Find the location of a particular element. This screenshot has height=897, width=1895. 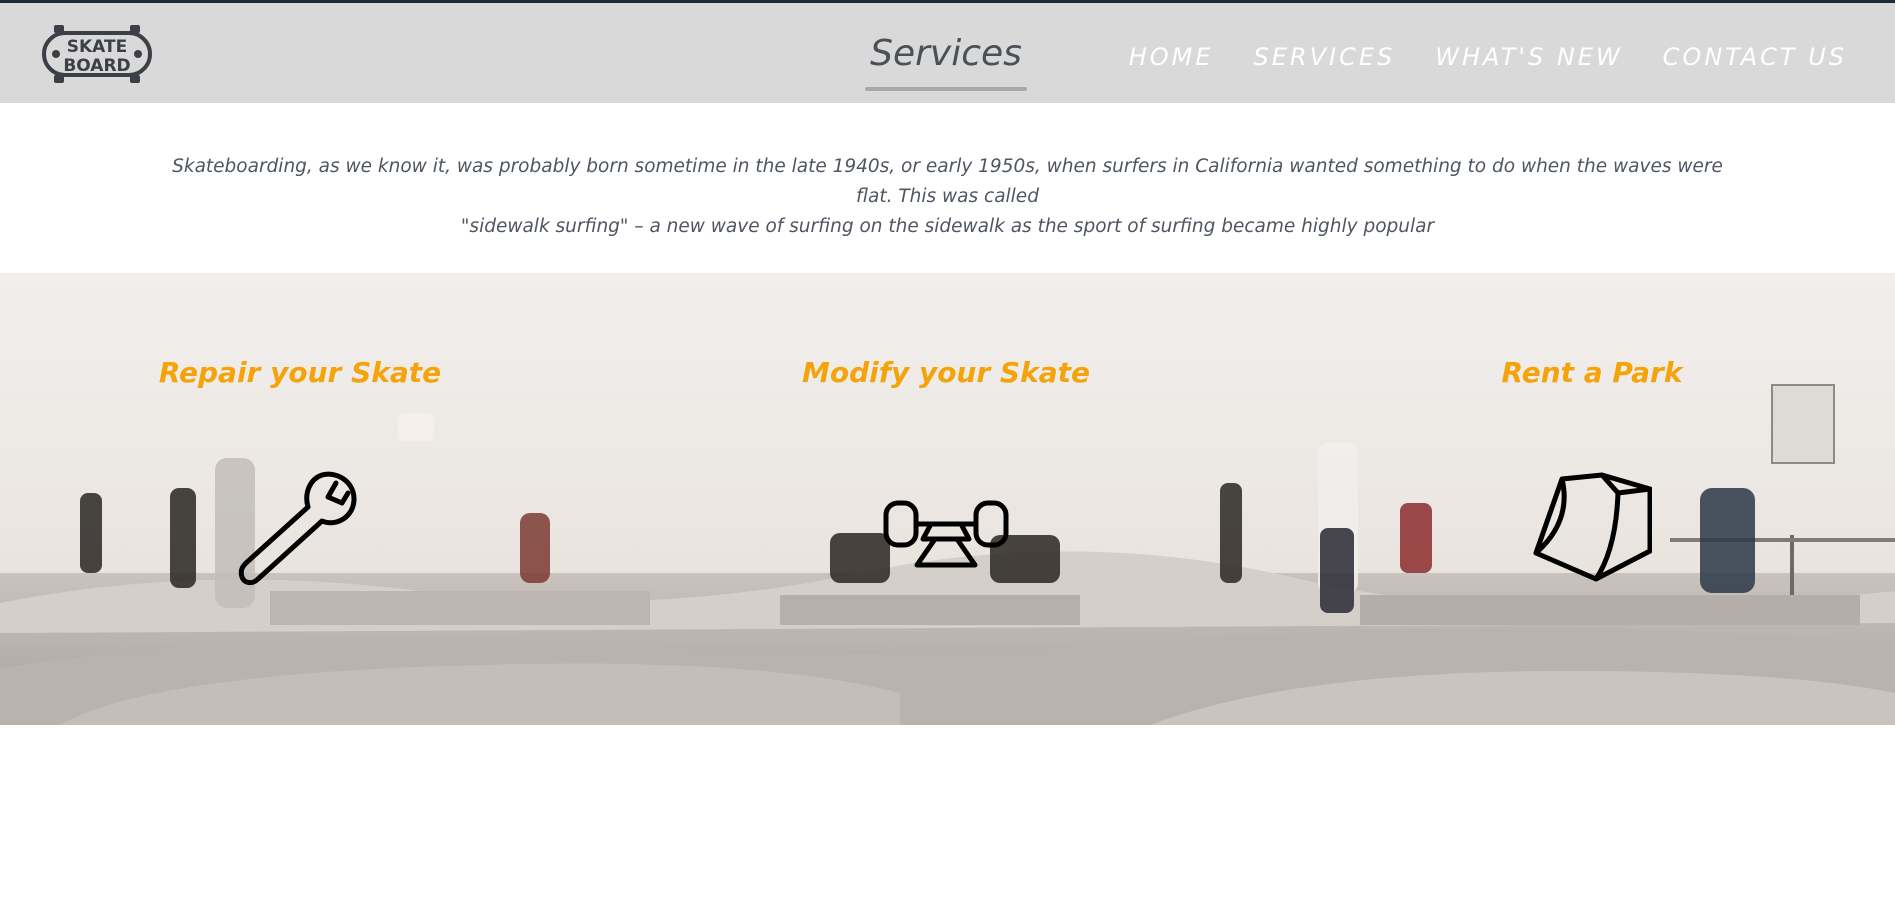

logo-text-line2: BOARD is located at coordinates (96, 66).